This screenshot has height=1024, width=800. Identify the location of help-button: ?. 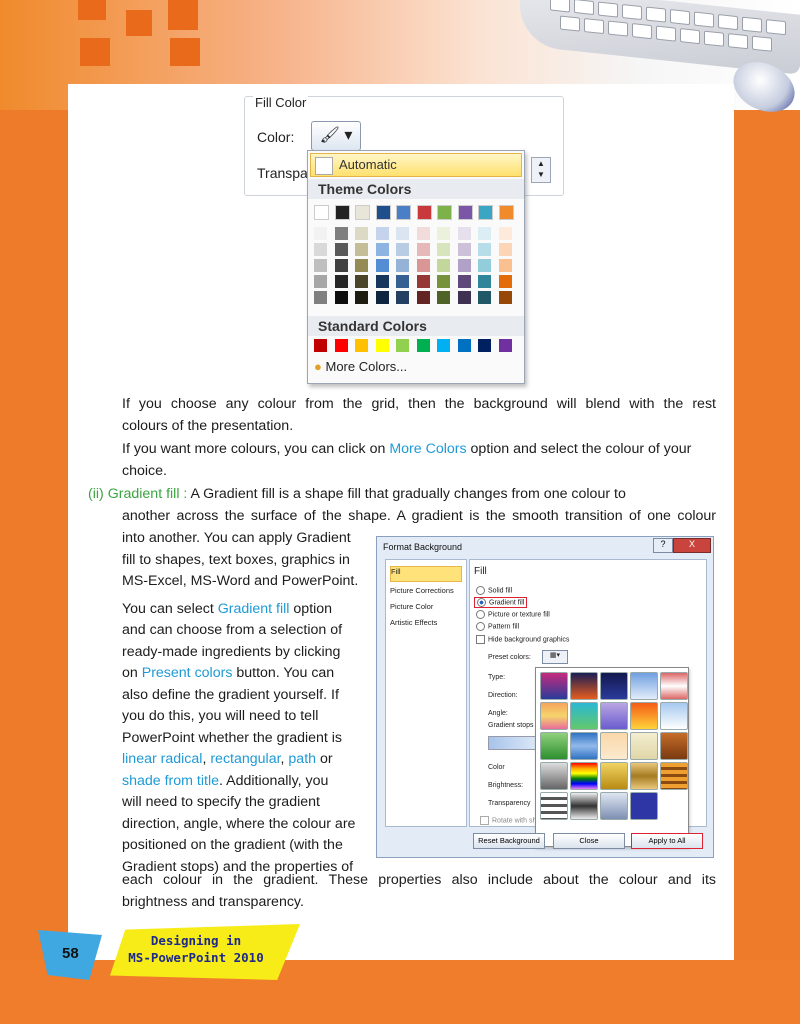
(663, 545).